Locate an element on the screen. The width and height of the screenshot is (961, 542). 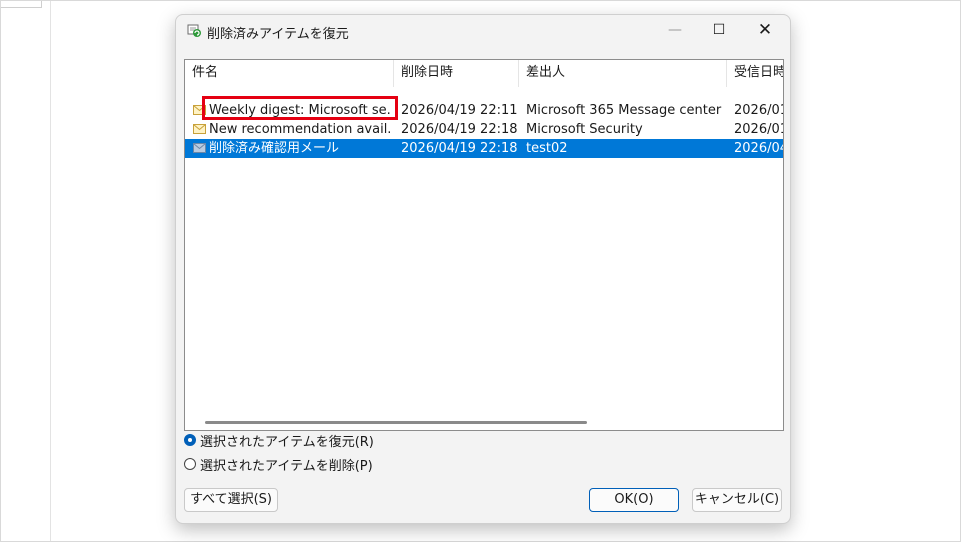
item-subject: 削除済み確認用メール is located at coordinates (274, 148).